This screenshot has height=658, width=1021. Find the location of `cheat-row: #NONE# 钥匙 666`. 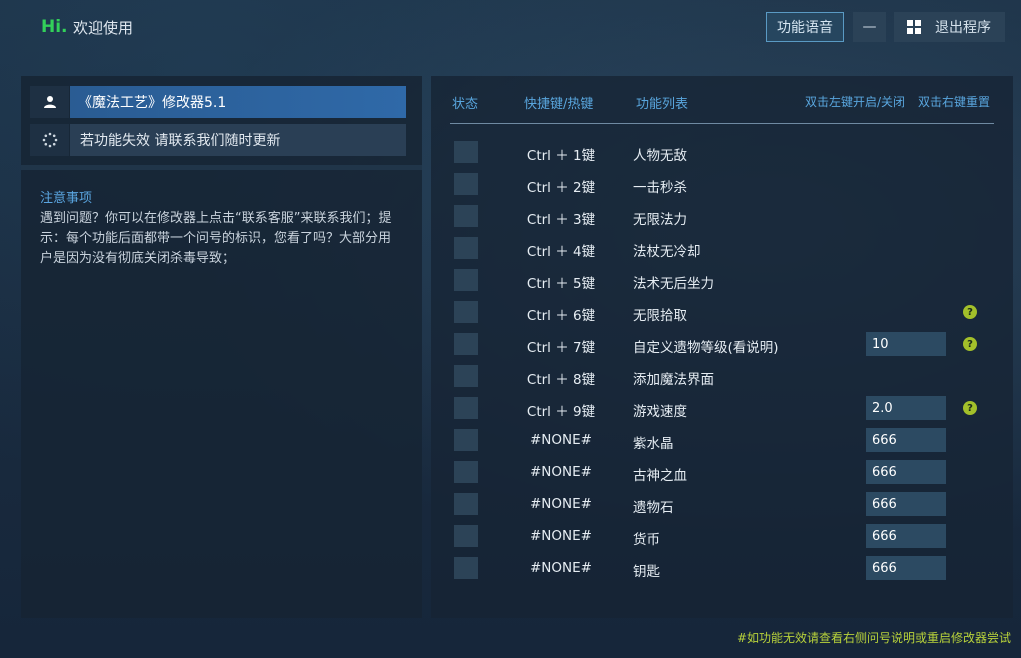

cheat-row: #NONE# 钥匙 666 is located at coordinates (722, 569).